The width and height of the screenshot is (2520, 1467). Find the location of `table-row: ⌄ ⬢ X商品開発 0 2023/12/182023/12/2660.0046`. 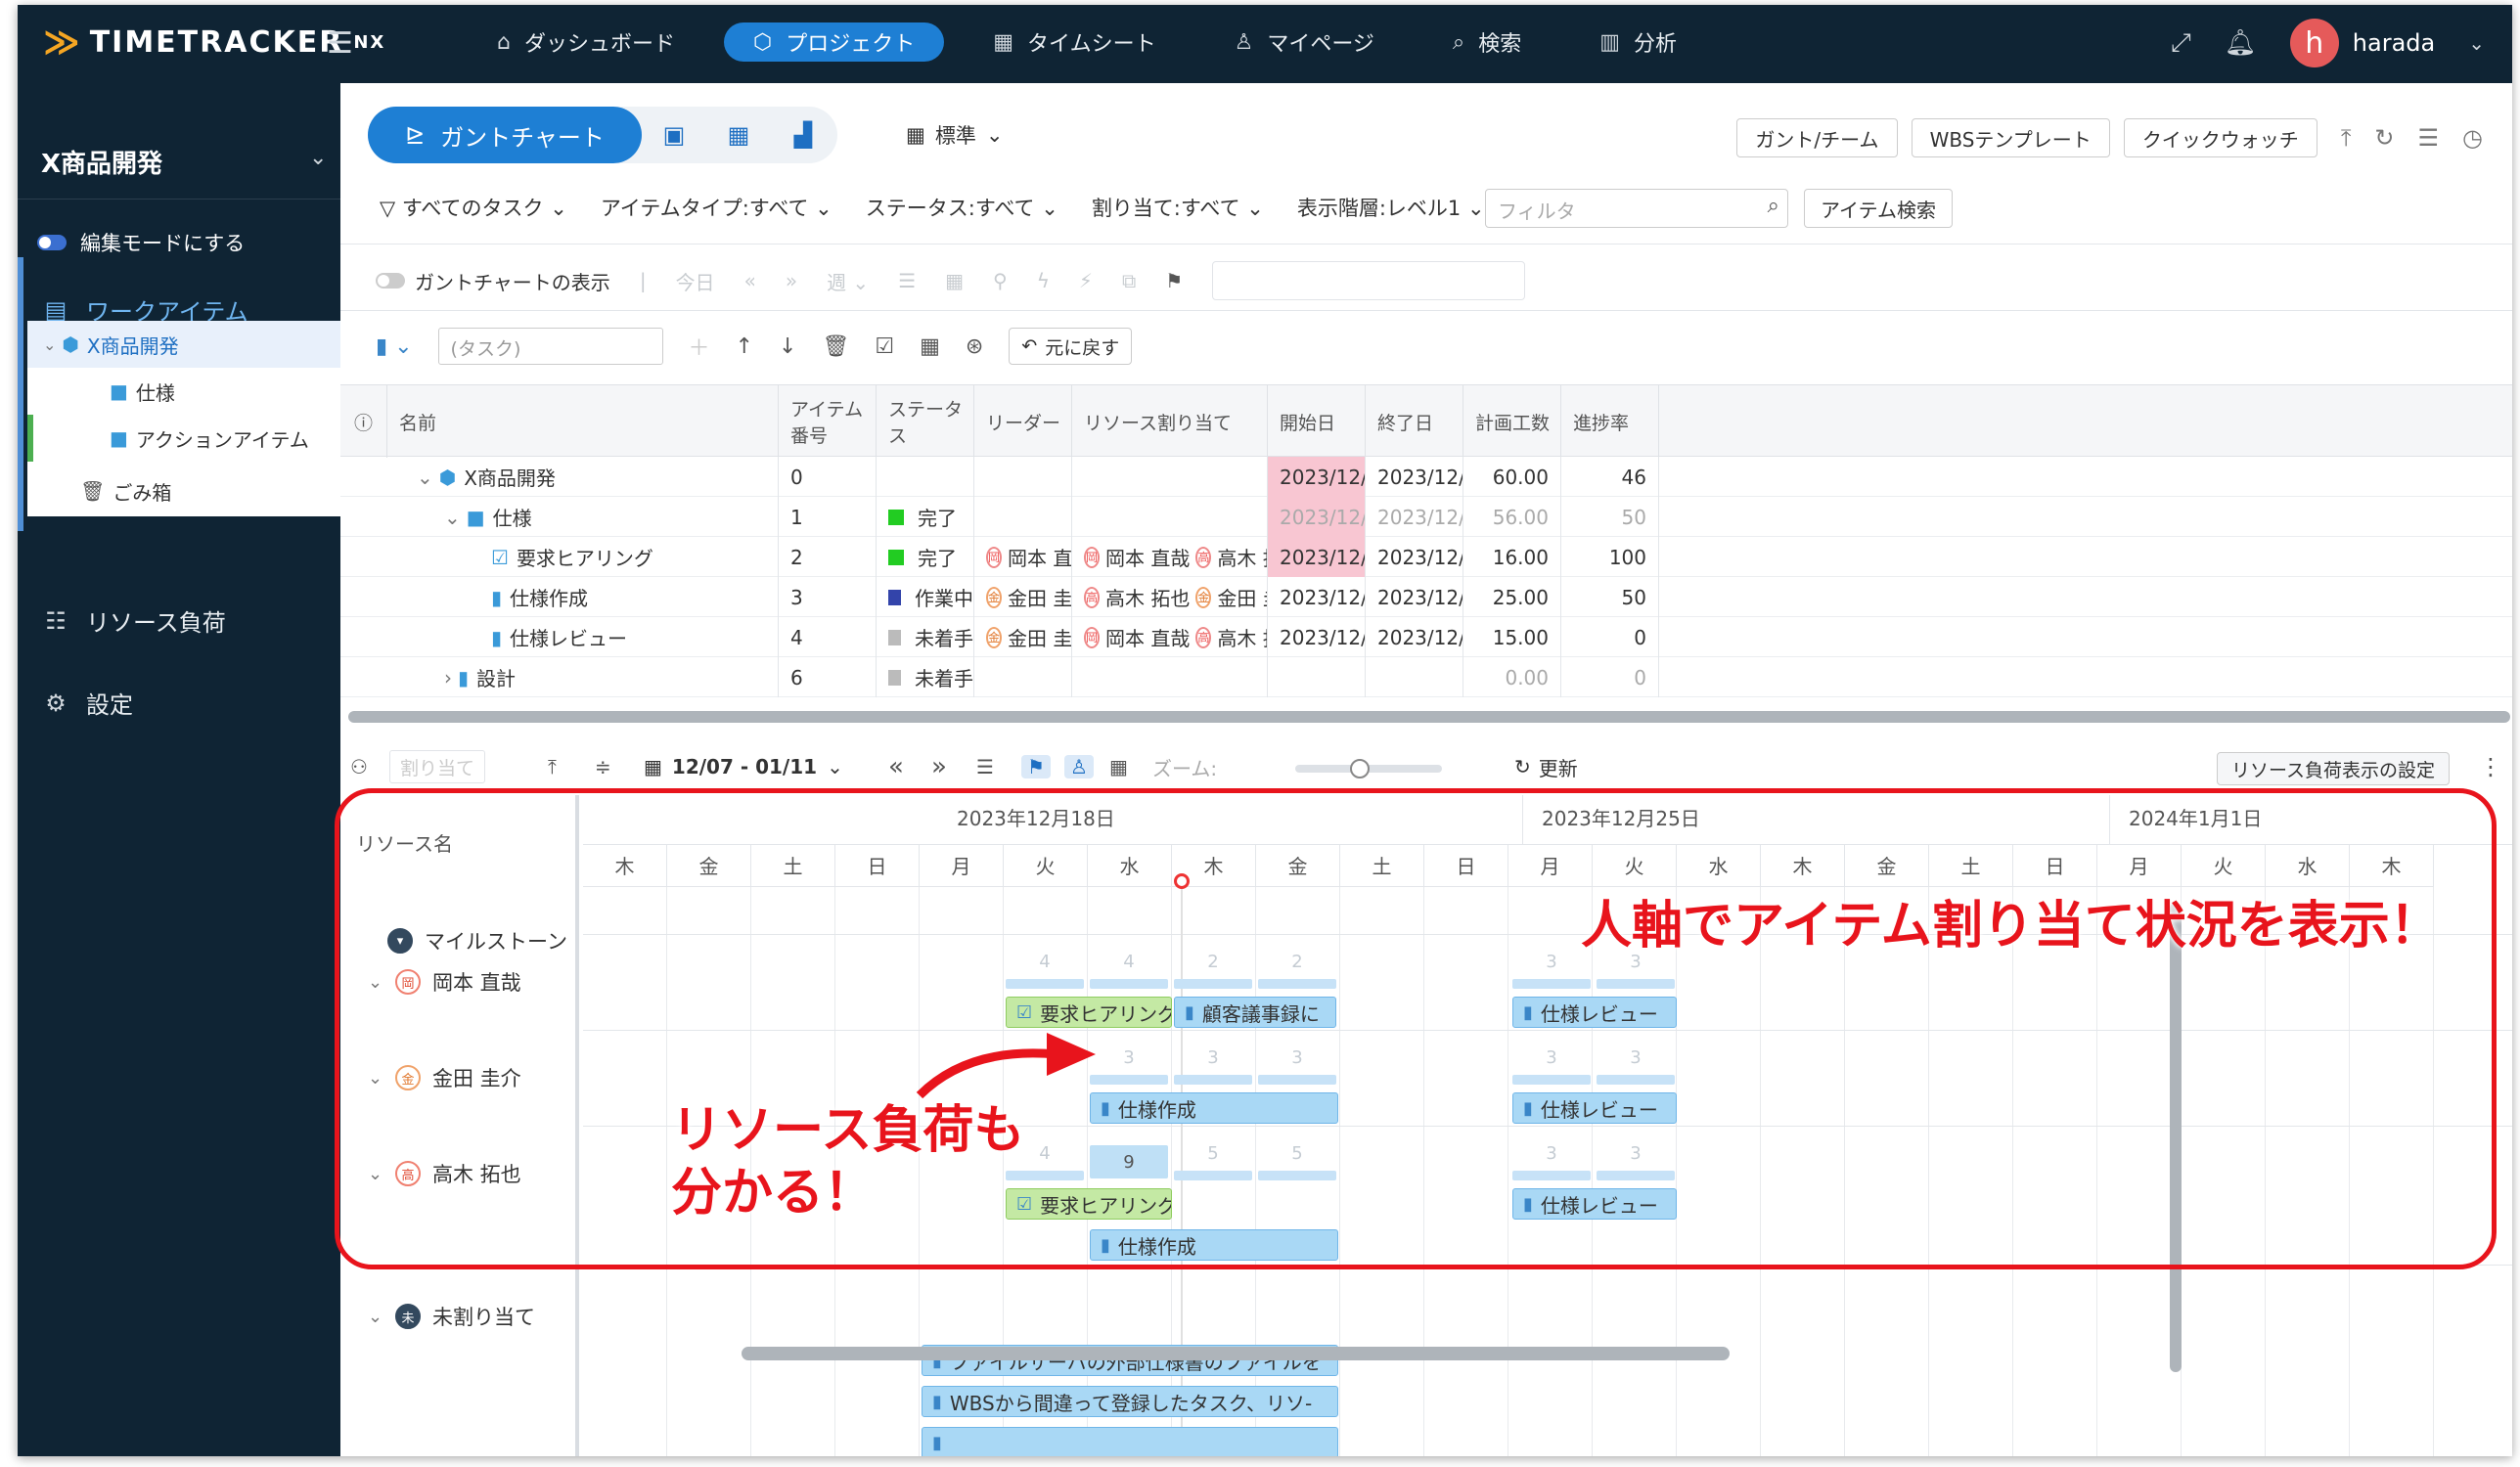

table-row: ⌄ ⬢ X商品開発 0 2023/12/182023/12/2660.0046 is located at coordinates (1426, 477).